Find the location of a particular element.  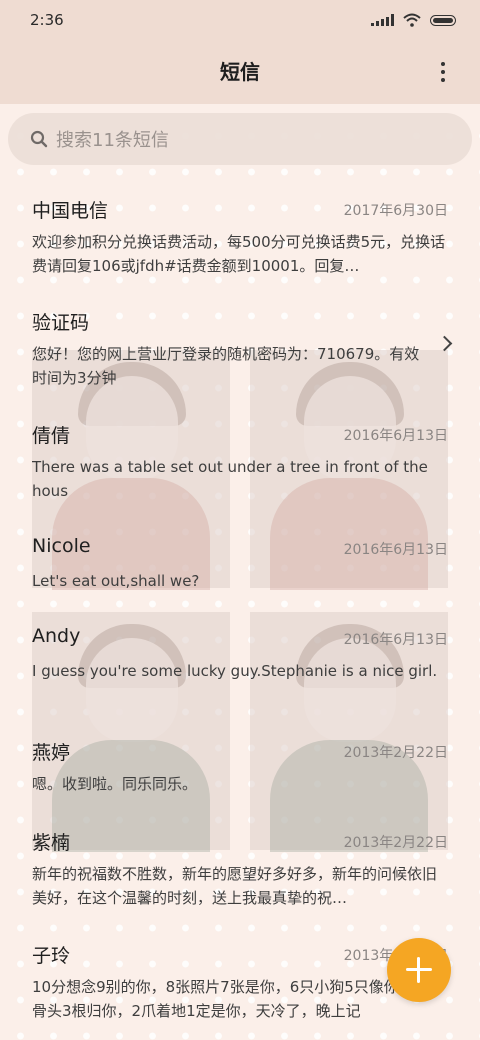

status-bar: 2:36 is located at coordinates (240, 20).